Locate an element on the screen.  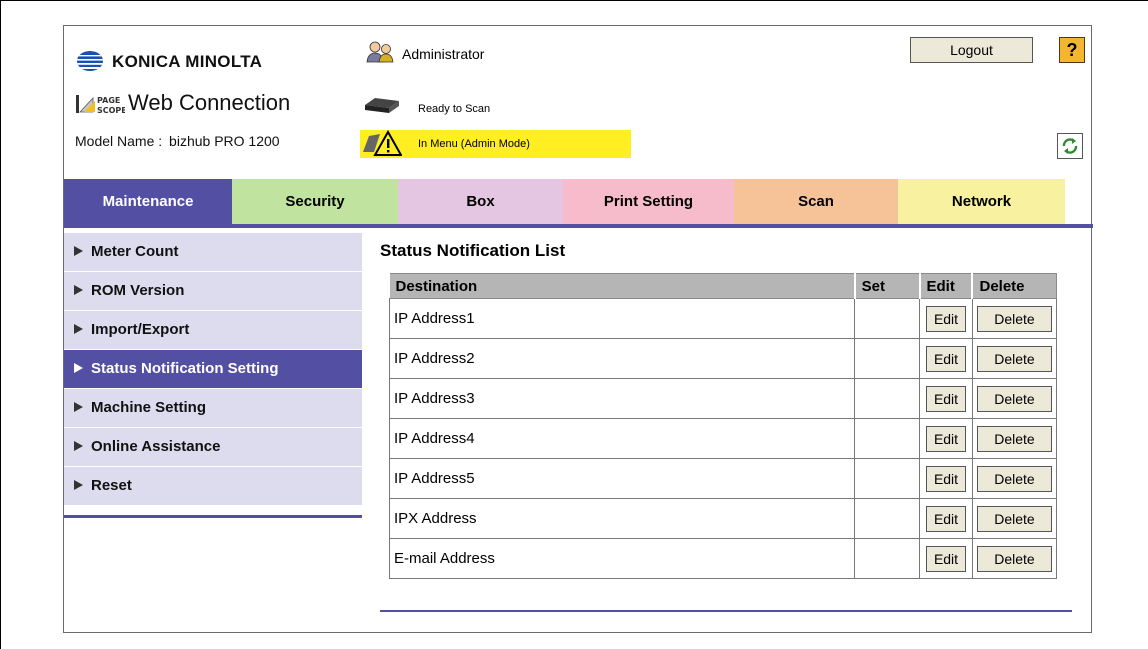
table-row: IP Address2 Edit Delete is located at coordinates (723, 358).